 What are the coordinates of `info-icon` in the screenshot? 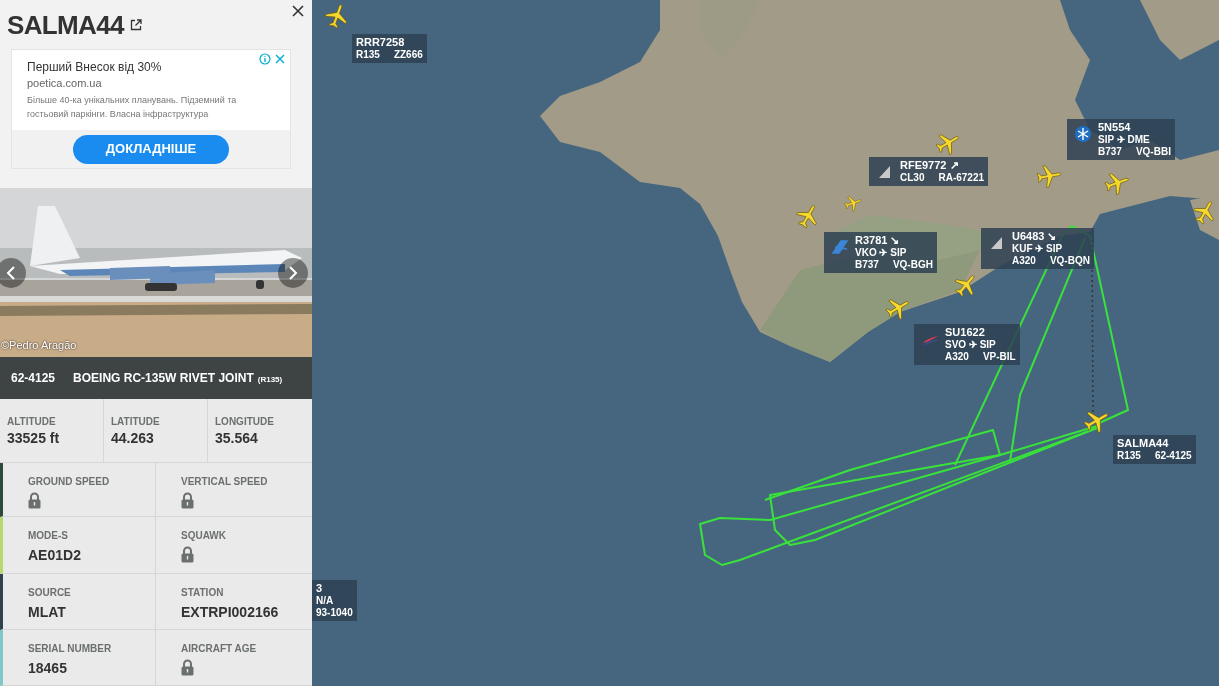 It's located at (265, 59).